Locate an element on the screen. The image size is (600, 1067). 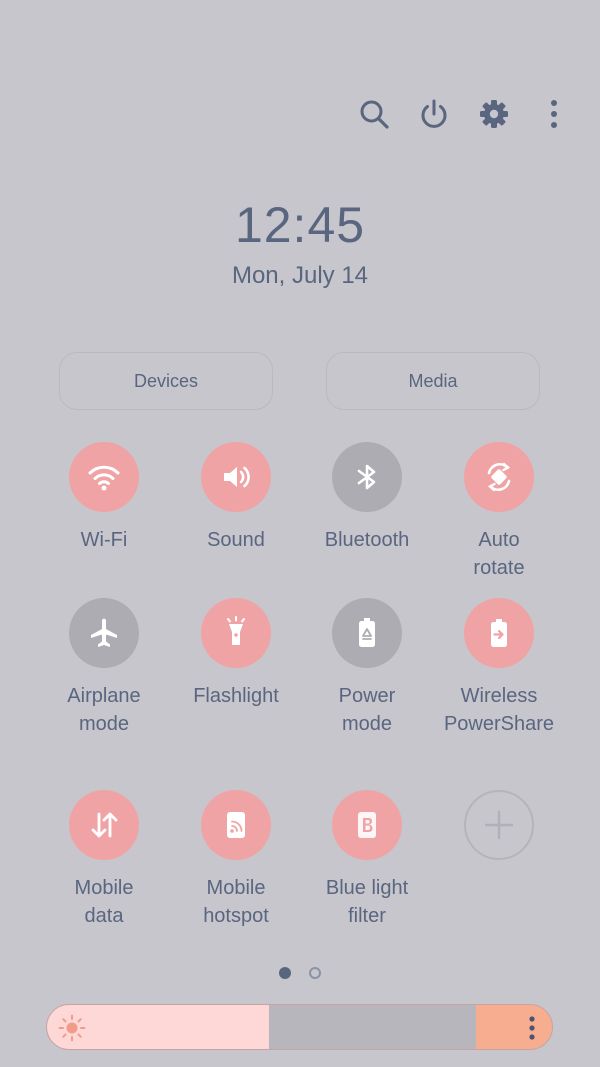
tile-label: Bluetooth is located at coordinates (367, 540).